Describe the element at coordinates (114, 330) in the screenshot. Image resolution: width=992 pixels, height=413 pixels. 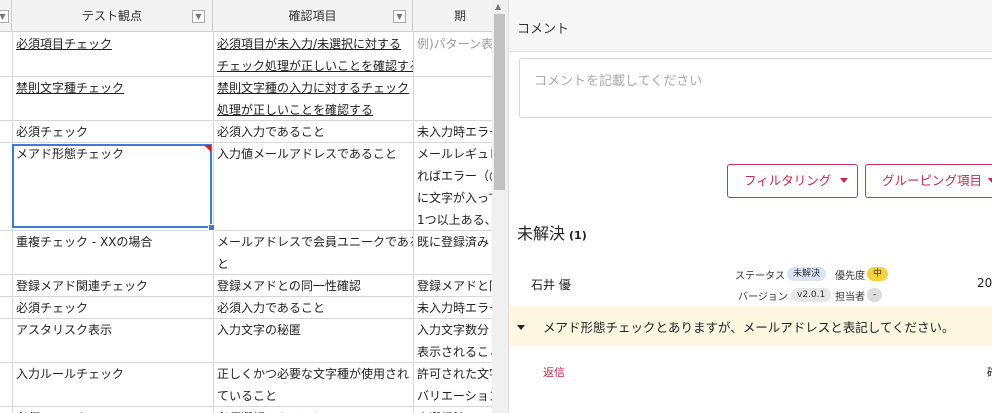
I see `table-cell: アスタリスク表示` at that location.